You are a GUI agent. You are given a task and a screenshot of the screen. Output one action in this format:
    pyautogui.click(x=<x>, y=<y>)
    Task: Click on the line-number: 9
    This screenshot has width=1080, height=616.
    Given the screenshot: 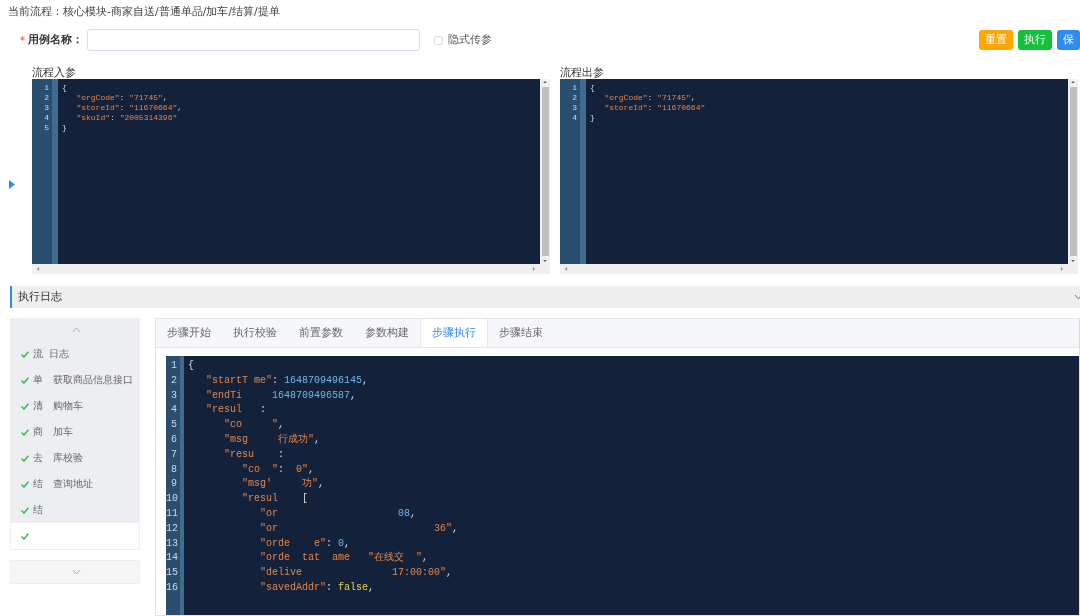 What is the action you would take?
    pyautogui.click(x=174, y=484)
    